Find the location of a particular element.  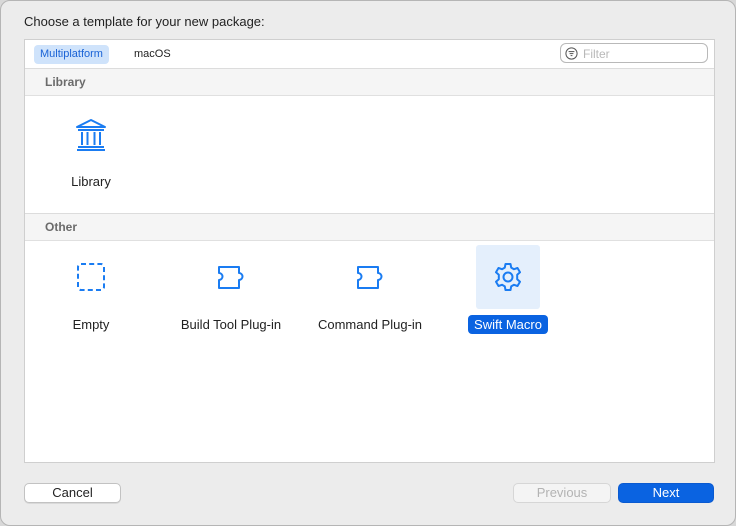

dialog-prompt: Choose a template for your new package: is located at coordinates (144, 21).